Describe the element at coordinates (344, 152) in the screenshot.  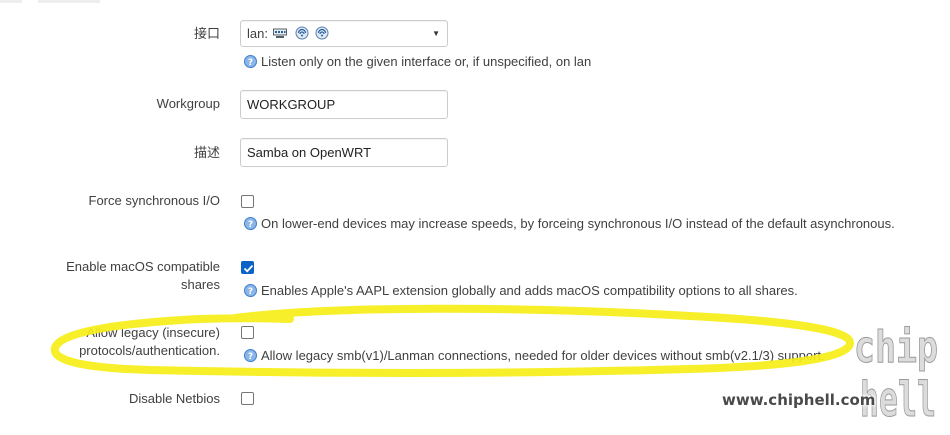
I see `description-input` at that location.